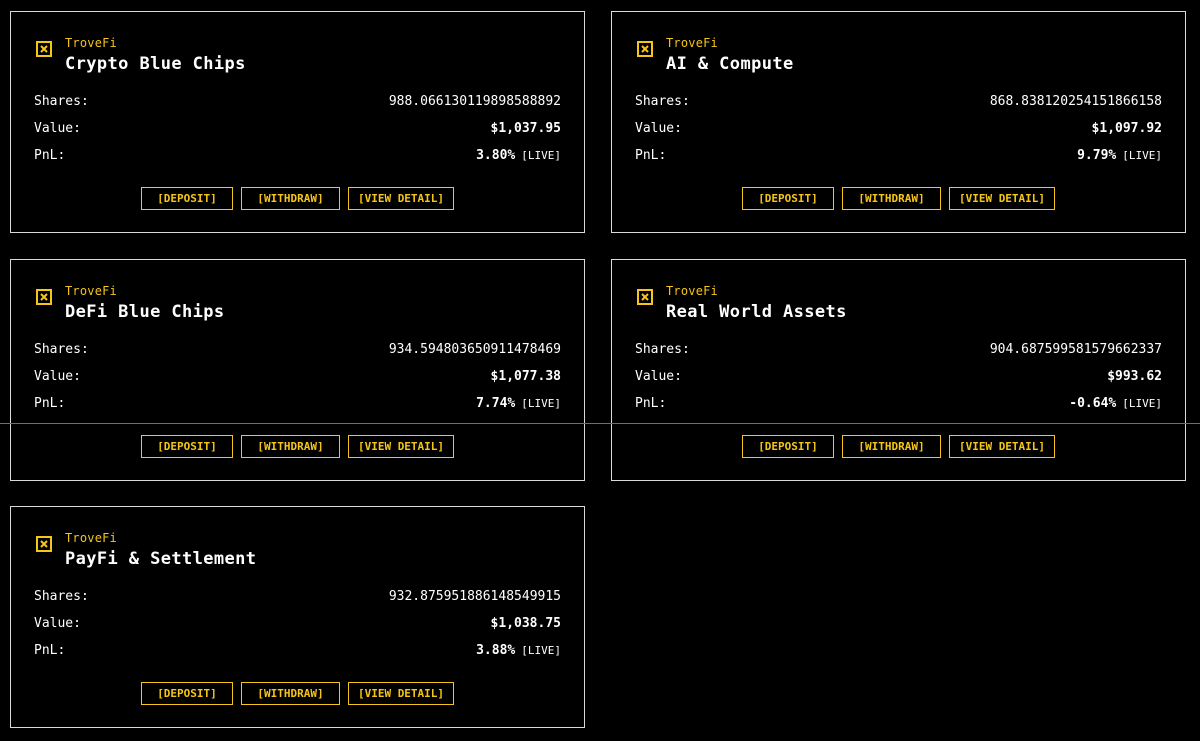 This screenshot has width=1200, height=741. I want to click on vault-title: AI & Compute, so click(730, 64).